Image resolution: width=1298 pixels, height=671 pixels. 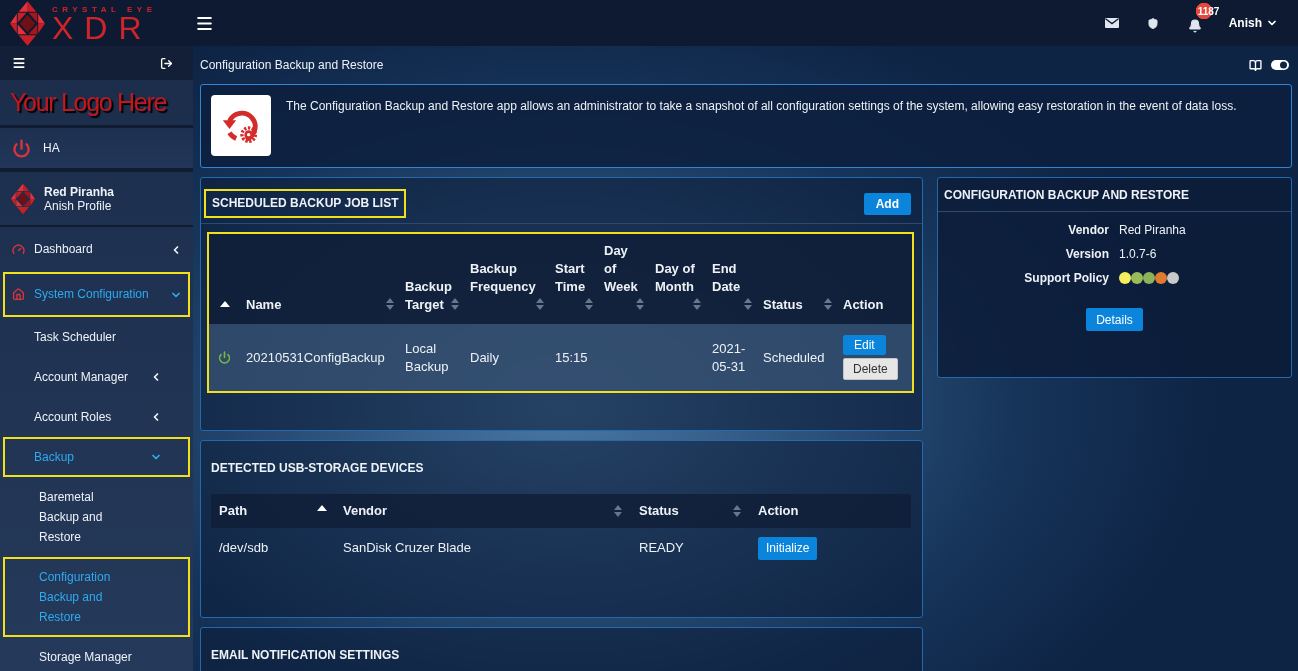 I want to click on sidebar-item: Baremetal Backup and Restore, so click(x=96, y=517).